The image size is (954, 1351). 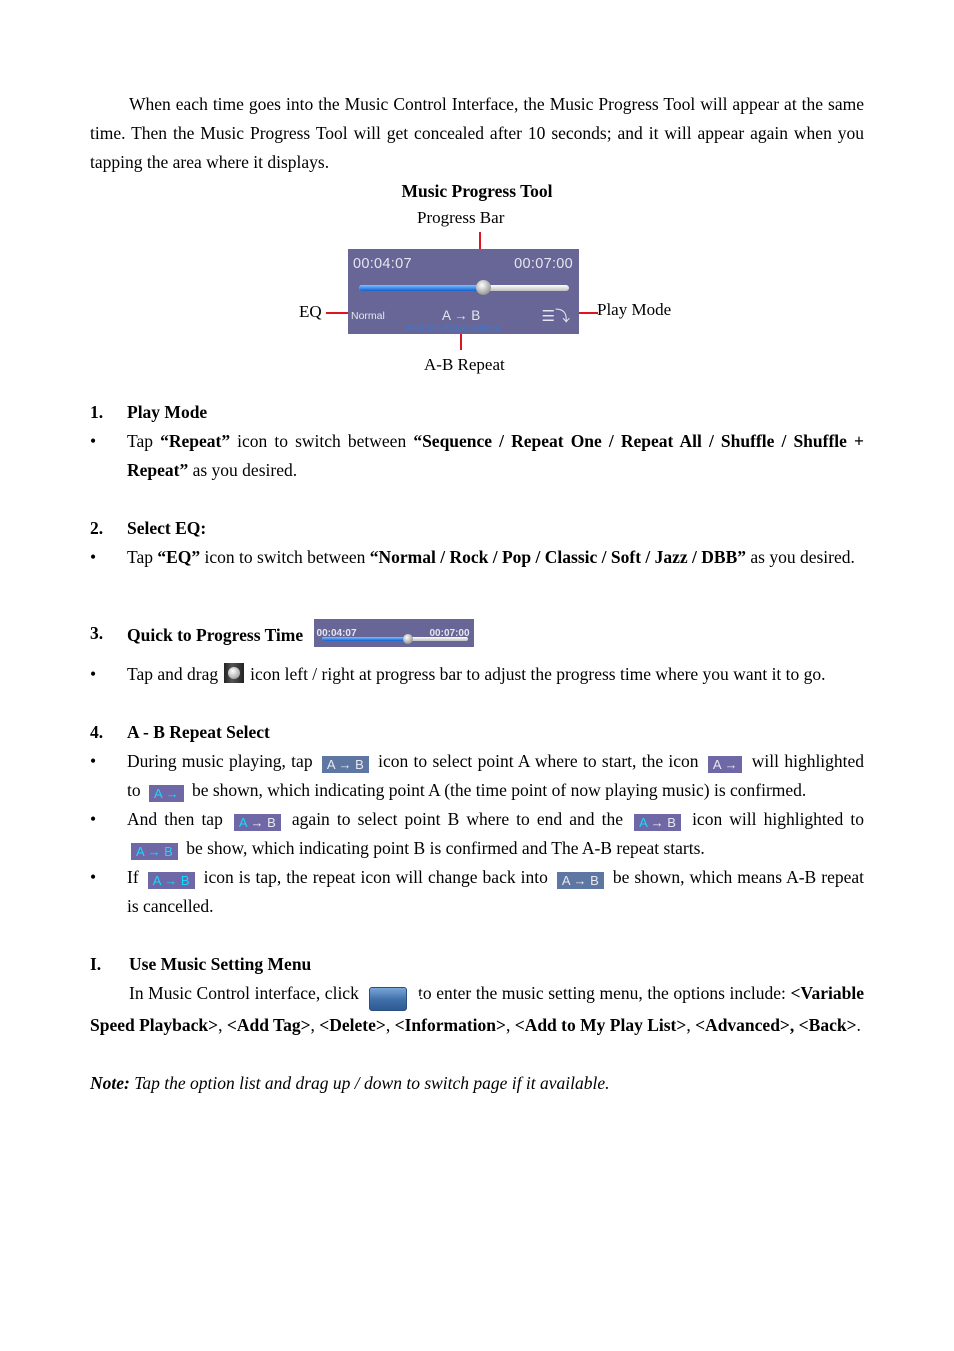 I want to click on icon-text: A →, so click(x=166, y=793).